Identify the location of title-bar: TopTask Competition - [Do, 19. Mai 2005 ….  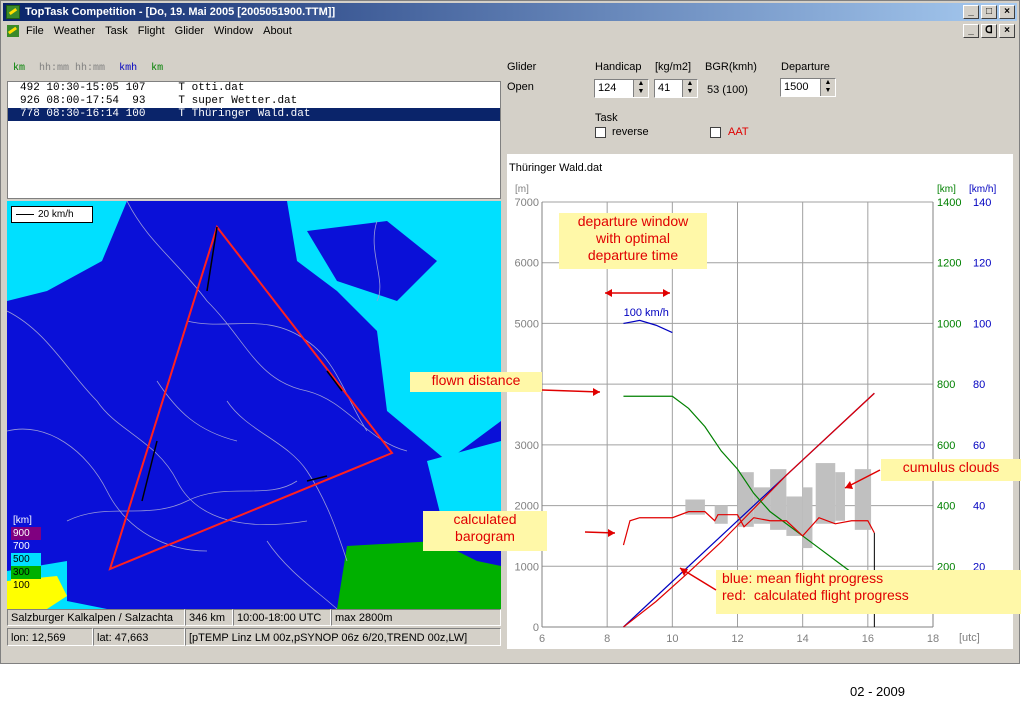
(510, 12).